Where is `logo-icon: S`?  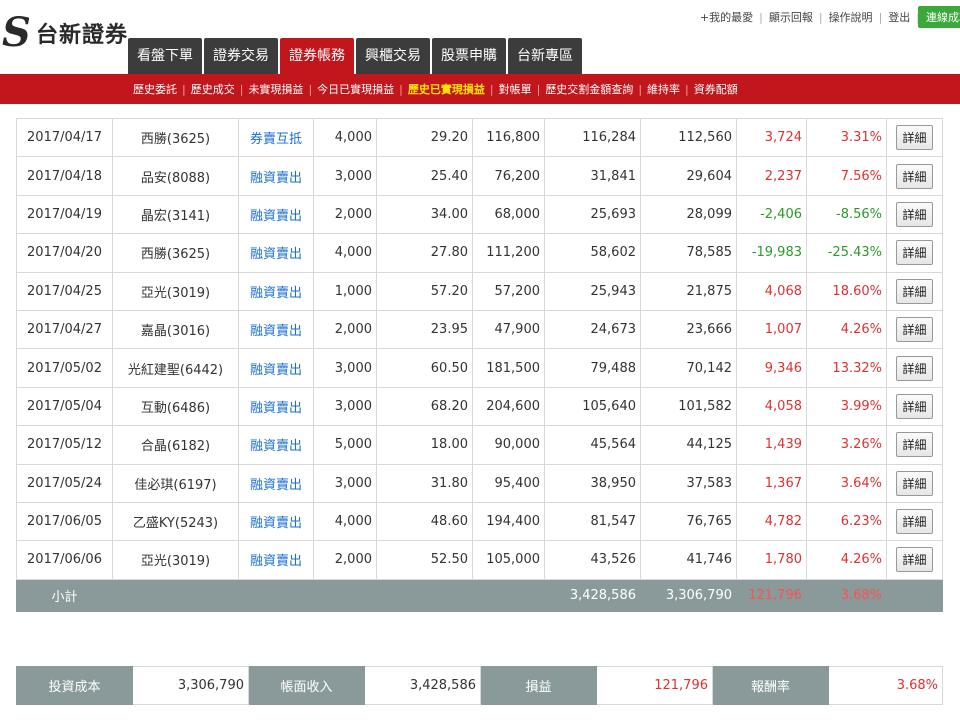 logo-icon: S is located at coordinates (16, 32).